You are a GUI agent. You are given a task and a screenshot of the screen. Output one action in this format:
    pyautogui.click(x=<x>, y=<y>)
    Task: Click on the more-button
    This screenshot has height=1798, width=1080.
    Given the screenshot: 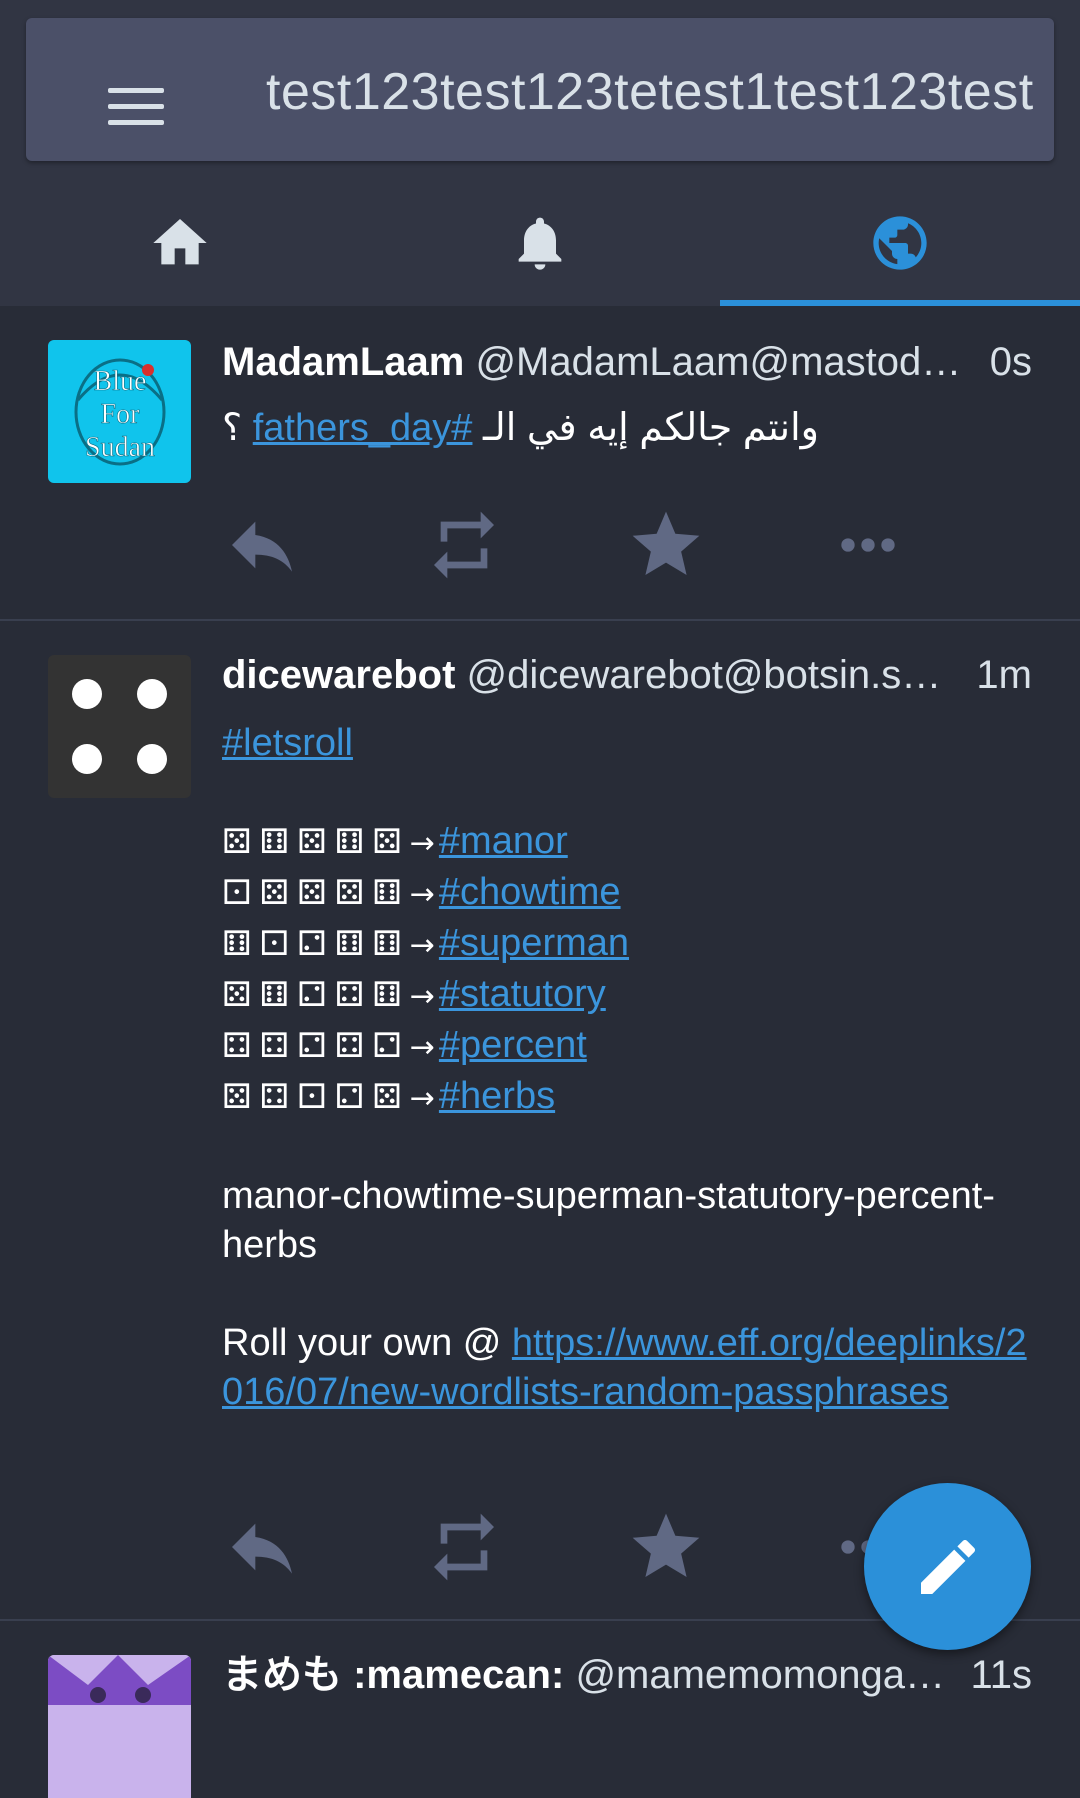 What is the action you would take?
    pyautogui.click(x=868, y=545)
    